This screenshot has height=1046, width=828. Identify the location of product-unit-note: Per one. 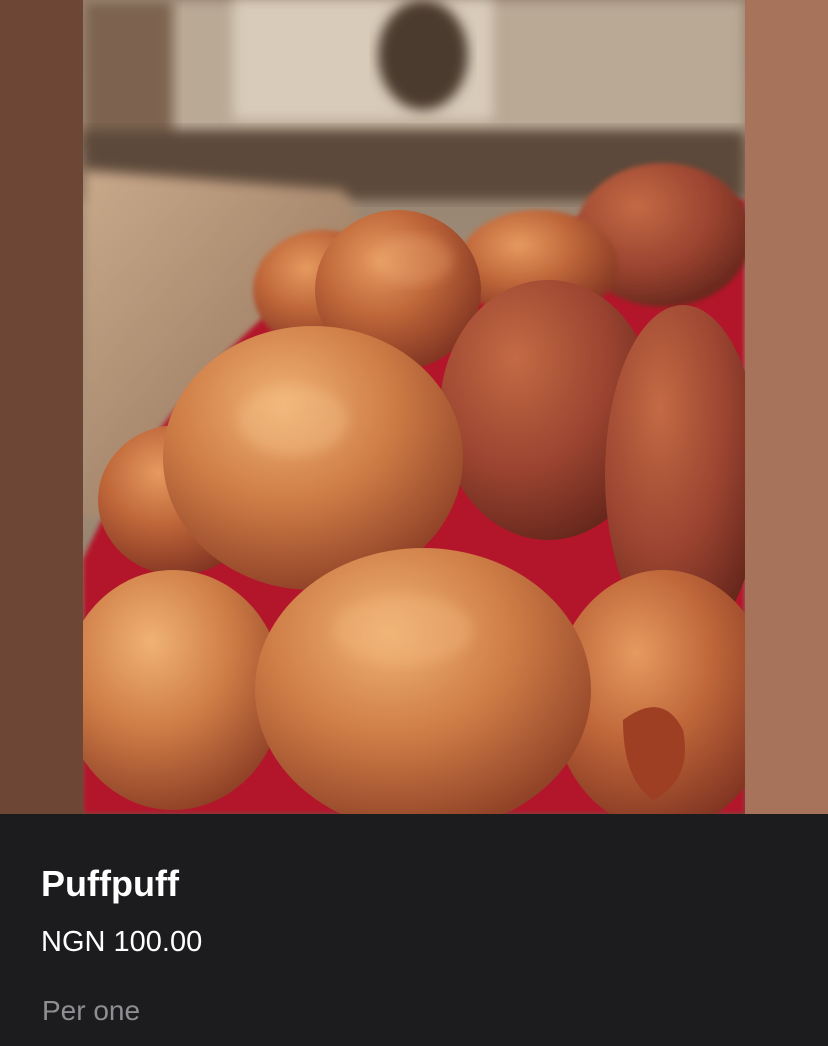
(91, 1010).